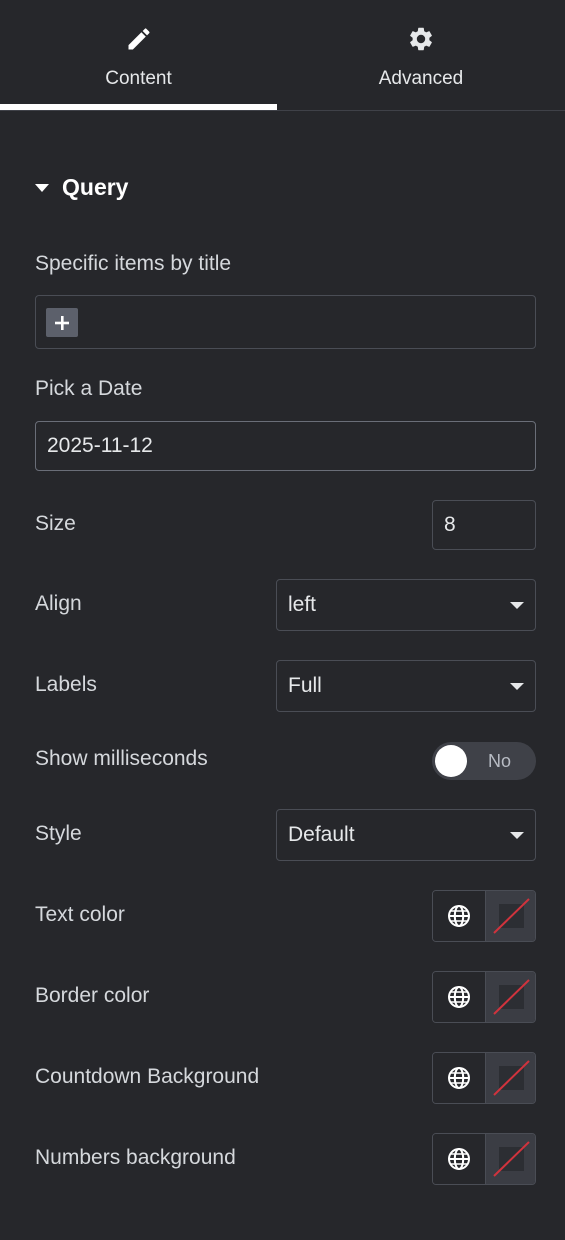 The height and width of the screenshot is (1240, 565). I want to click on countdown-bg-control, so click(484, 1078).